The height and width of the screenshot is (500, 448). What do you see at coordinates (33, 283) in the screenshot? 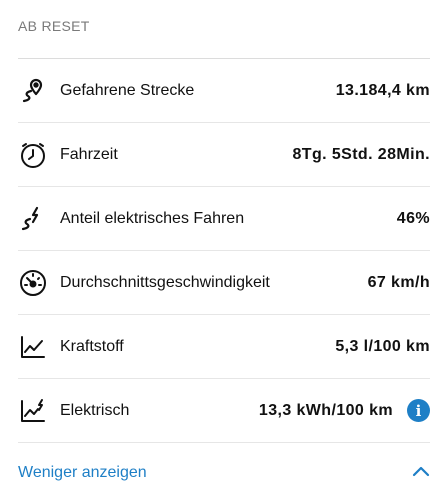
I see `speedometer-icon` at bounding box center [33, 283].